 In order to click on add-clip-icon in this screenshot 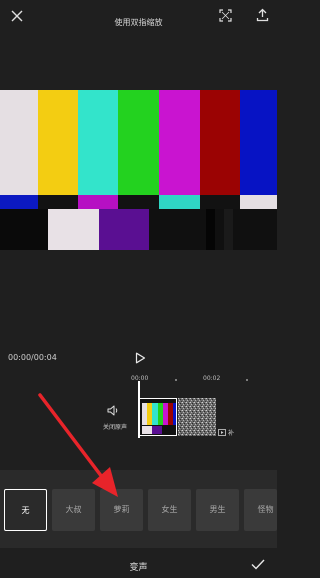, I will do `click(222, 432)`.